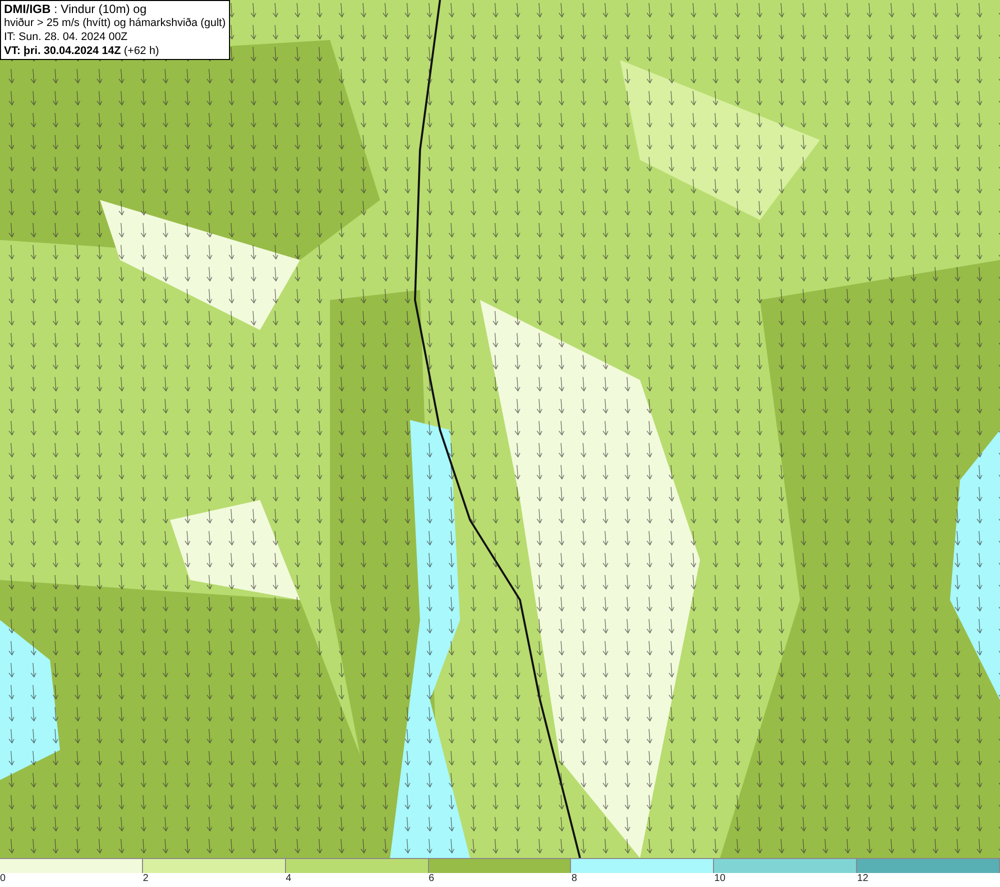 Image resolution: width=1000 pixels, height=887 pixels. I want to click on legend-tick-label: 2, so click(145, 878).